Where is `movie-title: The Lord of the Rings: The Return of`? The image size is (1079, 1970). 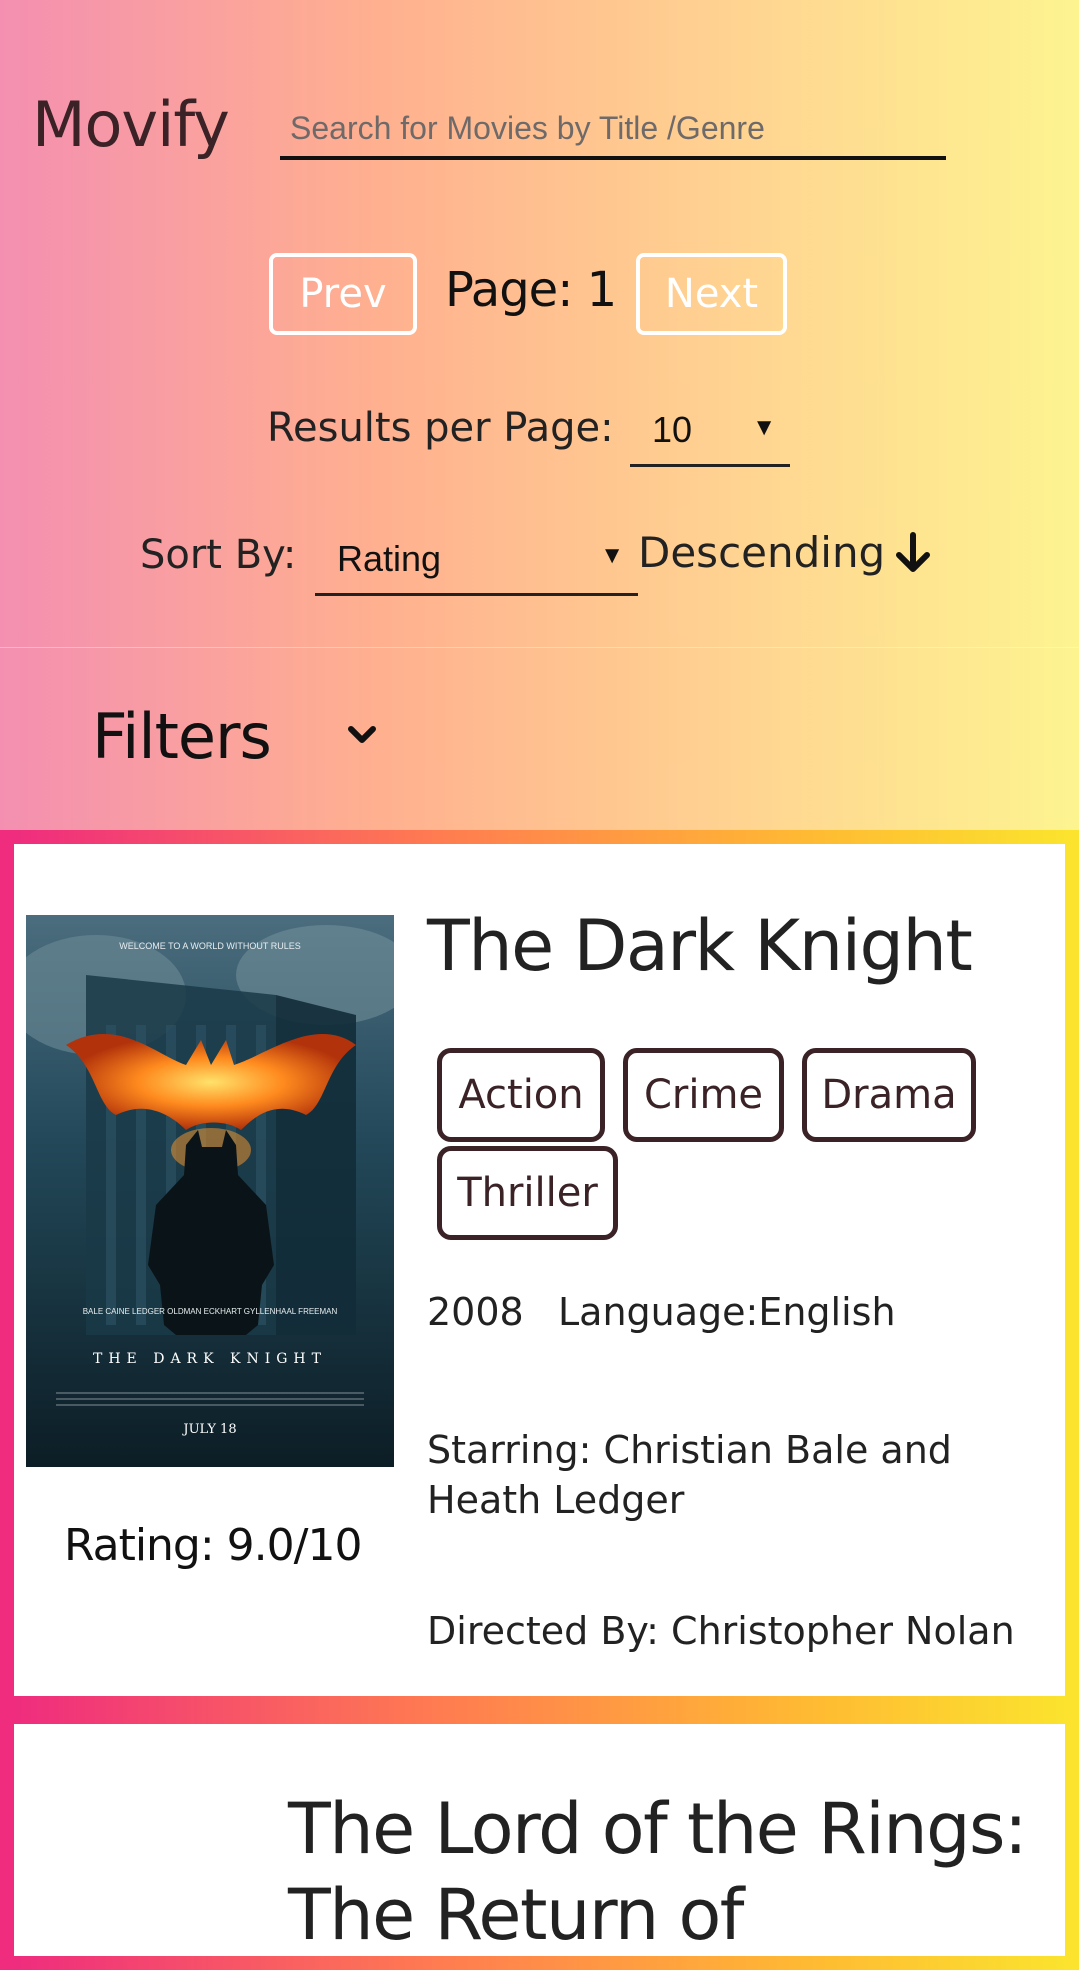 movie-title: The Lord of the Rings: The Return of is located at coordinates (668, 1872).